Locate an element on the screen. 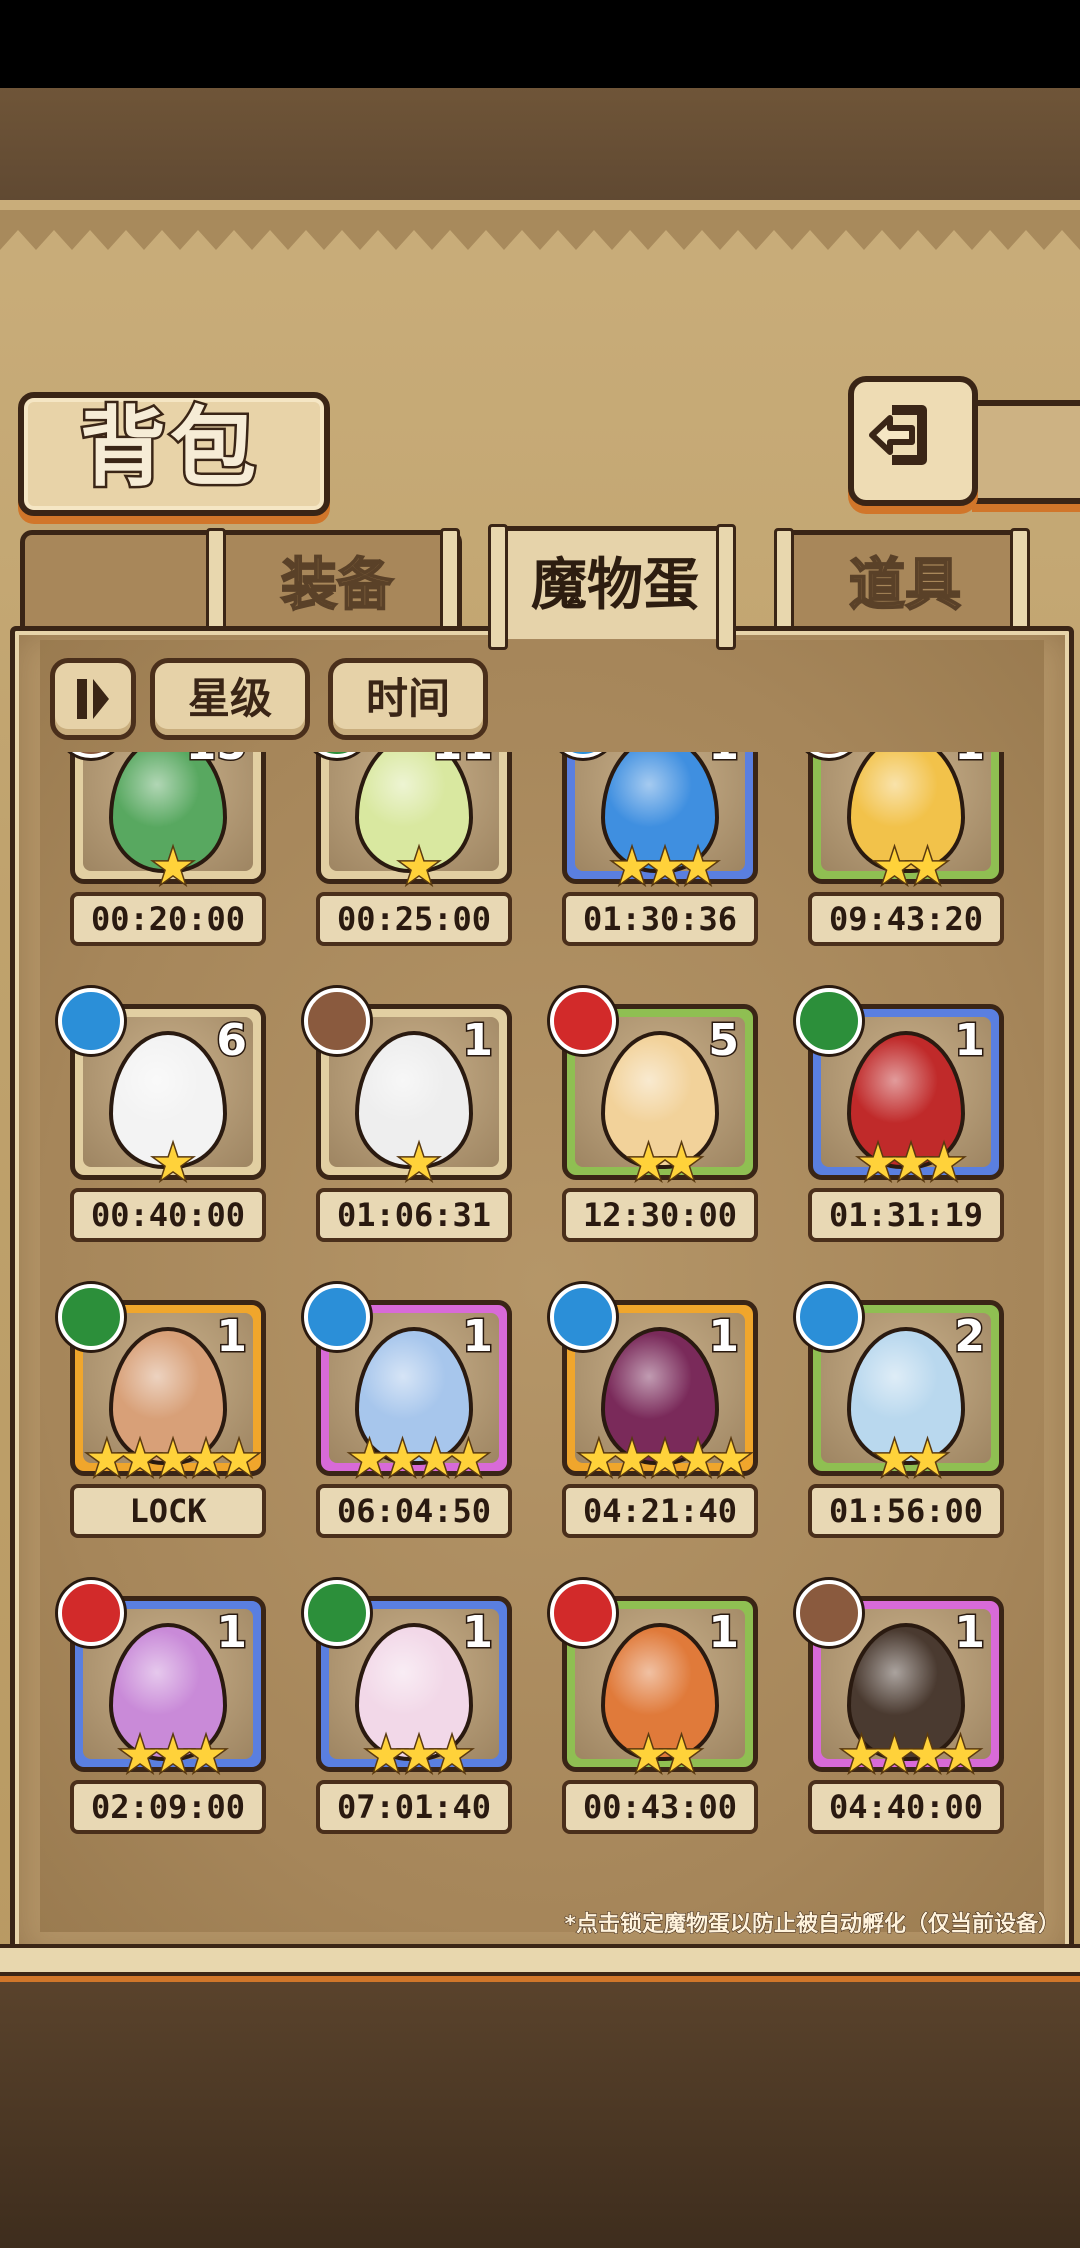 The height and width of the screenshot is (2248, 1080). lock-hint-note: *点击锁定魔物蛋以防止被自动孵化（仅当前设备） is located at coordinates (812, 1925).